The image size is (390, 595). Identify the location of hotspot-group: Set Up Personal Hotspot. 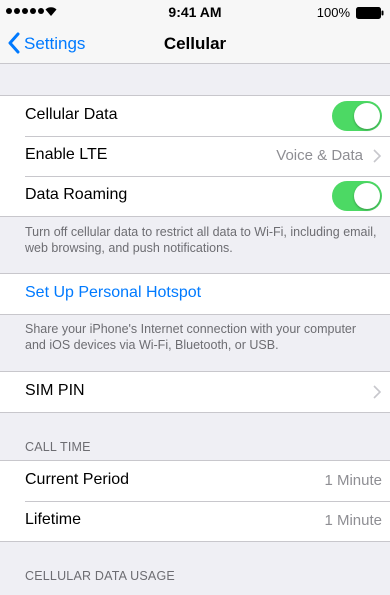
(195, 294).